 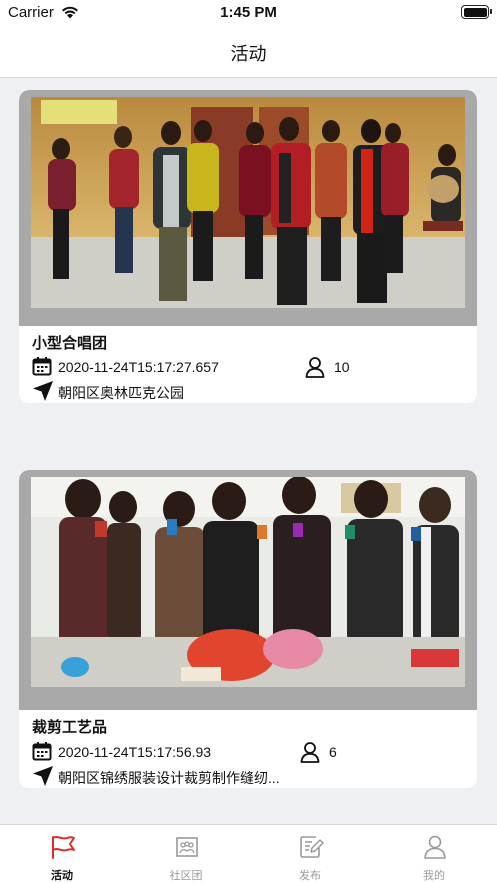 What do you see at coordinates (476, 12) in the screenshot?
I see `battery-icon` at bounding box center [476, 12].